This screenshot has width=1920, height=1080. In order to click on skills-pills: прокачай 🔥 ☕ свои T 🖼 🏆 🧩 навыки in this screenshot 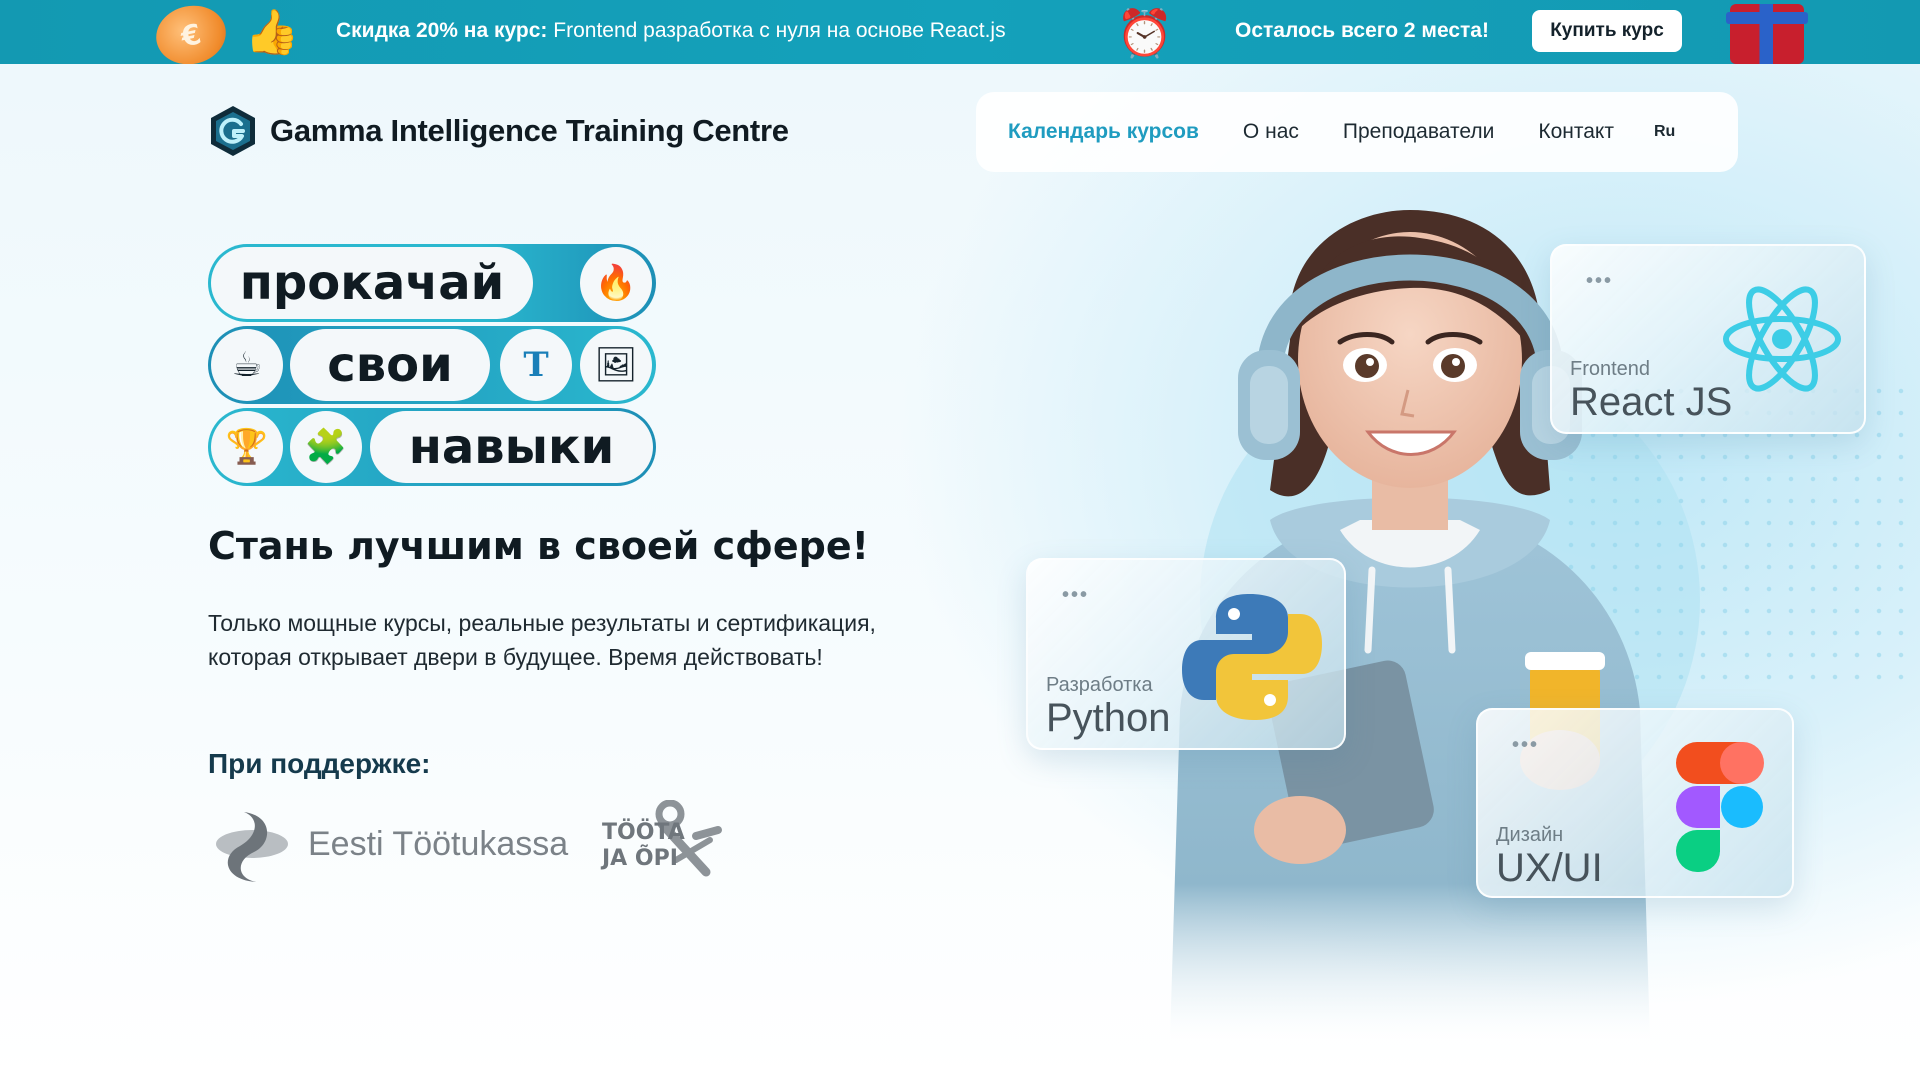, I will do `click(432, 365)`.